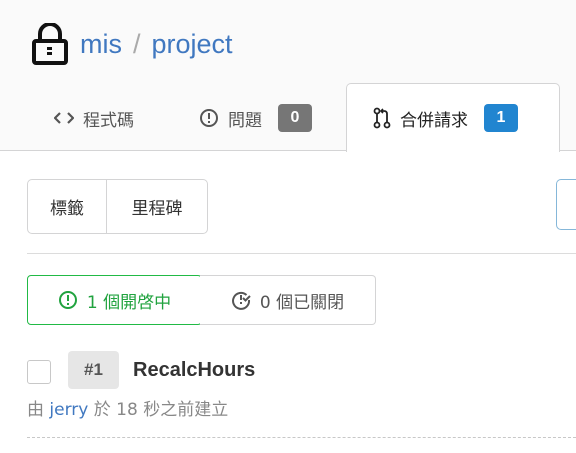 The height and width of the screenshot is (453, 576). I want to click on milestones-button: 里程碑, so click(157, 206).